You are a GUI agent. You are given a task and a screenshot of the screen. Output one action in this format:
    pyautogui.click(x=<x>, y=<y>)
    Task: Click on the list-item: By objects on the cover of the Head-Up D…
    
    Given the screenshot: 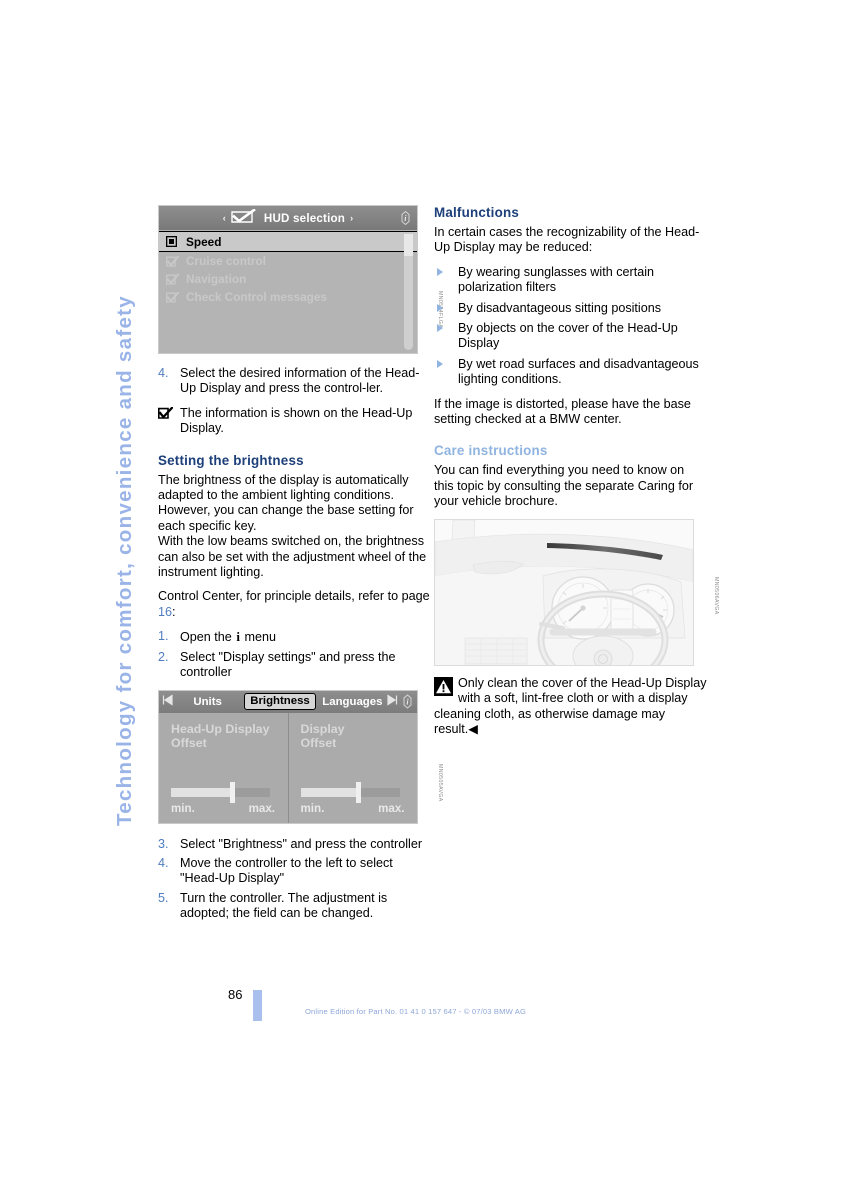 What is the action you would take?
    pyautogui.click(x=570, y=336)
    